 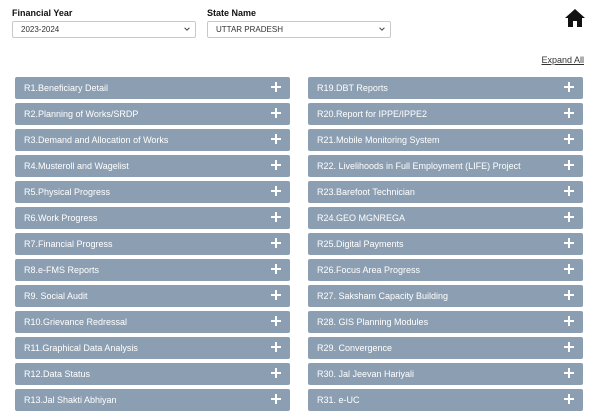 What do you see at coordinates (152, 114) in the screenshot?
I see `report-item: R2.Planning of Works/SRDP` at bounding box center [152, 114].